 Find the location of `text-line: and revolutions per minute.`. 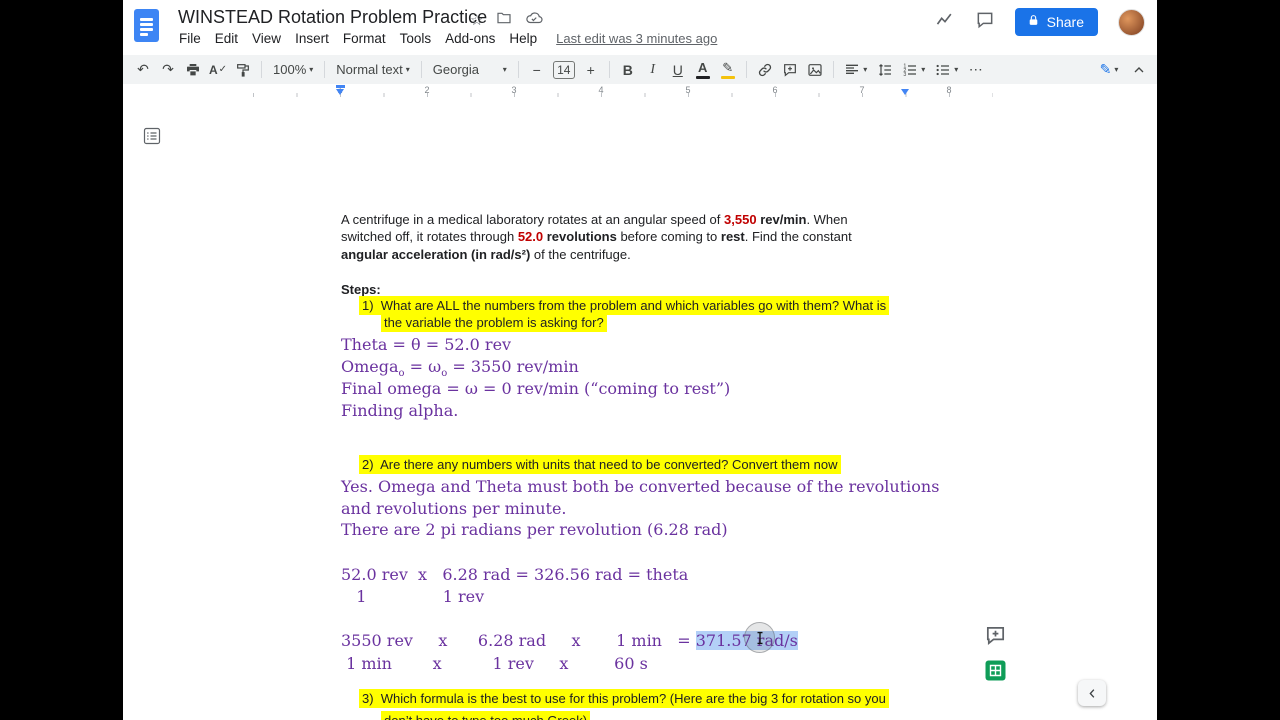

text-line: and revolutions per minute. is located at coordinates (454, 508).